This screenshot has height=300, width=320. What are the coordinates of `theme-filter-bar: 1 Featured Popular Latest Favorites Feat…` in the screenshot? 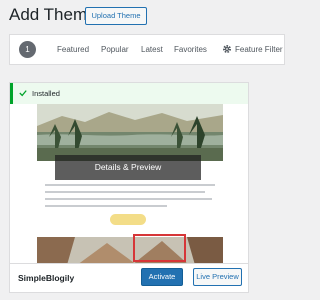 It's located at (147, 49).